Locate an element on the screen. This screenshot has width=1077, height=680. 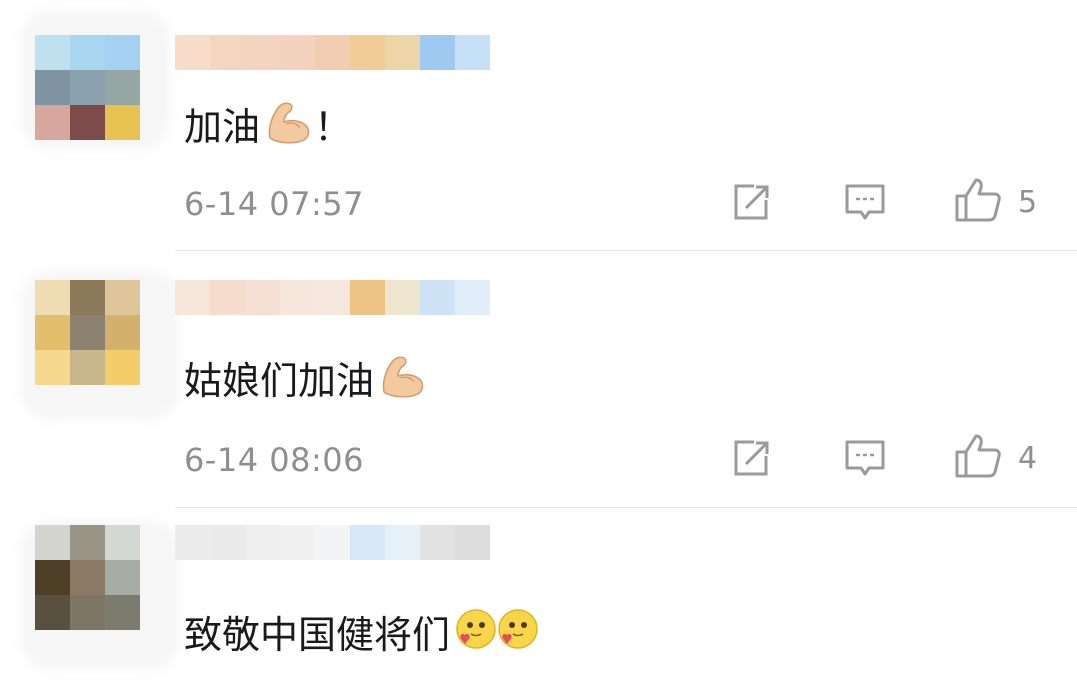
username-blurred is located at coordinates (332, 542).